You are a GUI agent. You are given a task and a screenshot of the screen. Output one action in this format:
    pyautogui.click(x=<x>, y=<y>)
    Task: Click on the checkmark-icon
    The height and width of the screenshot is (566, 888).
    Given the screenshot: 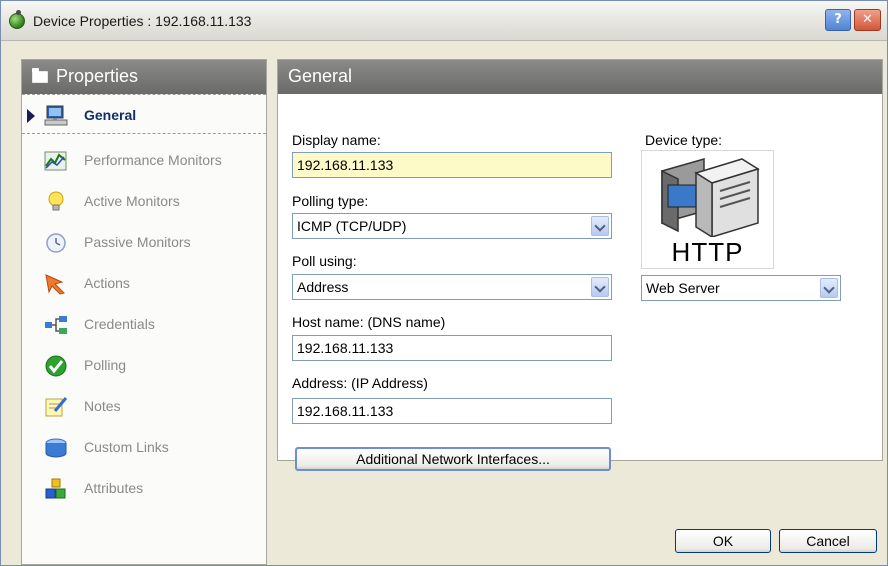 What is the action you would take?
    pyautogui.click(x=56, y=366)
    